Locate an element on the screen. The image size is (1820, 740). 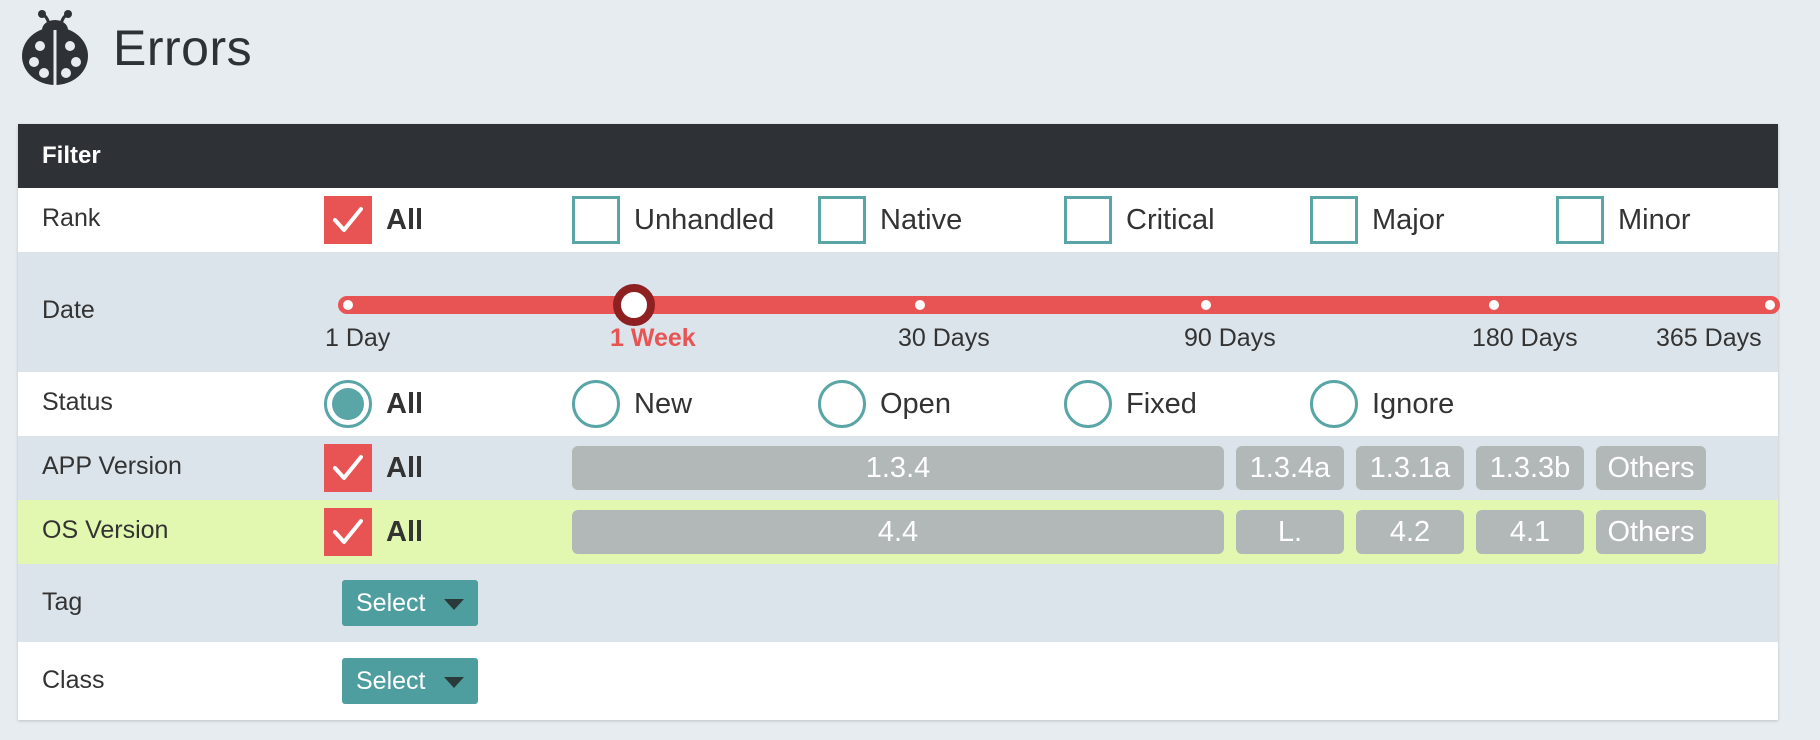
app-version-pill: 1.3.4 is located at coordinates (898, 468).